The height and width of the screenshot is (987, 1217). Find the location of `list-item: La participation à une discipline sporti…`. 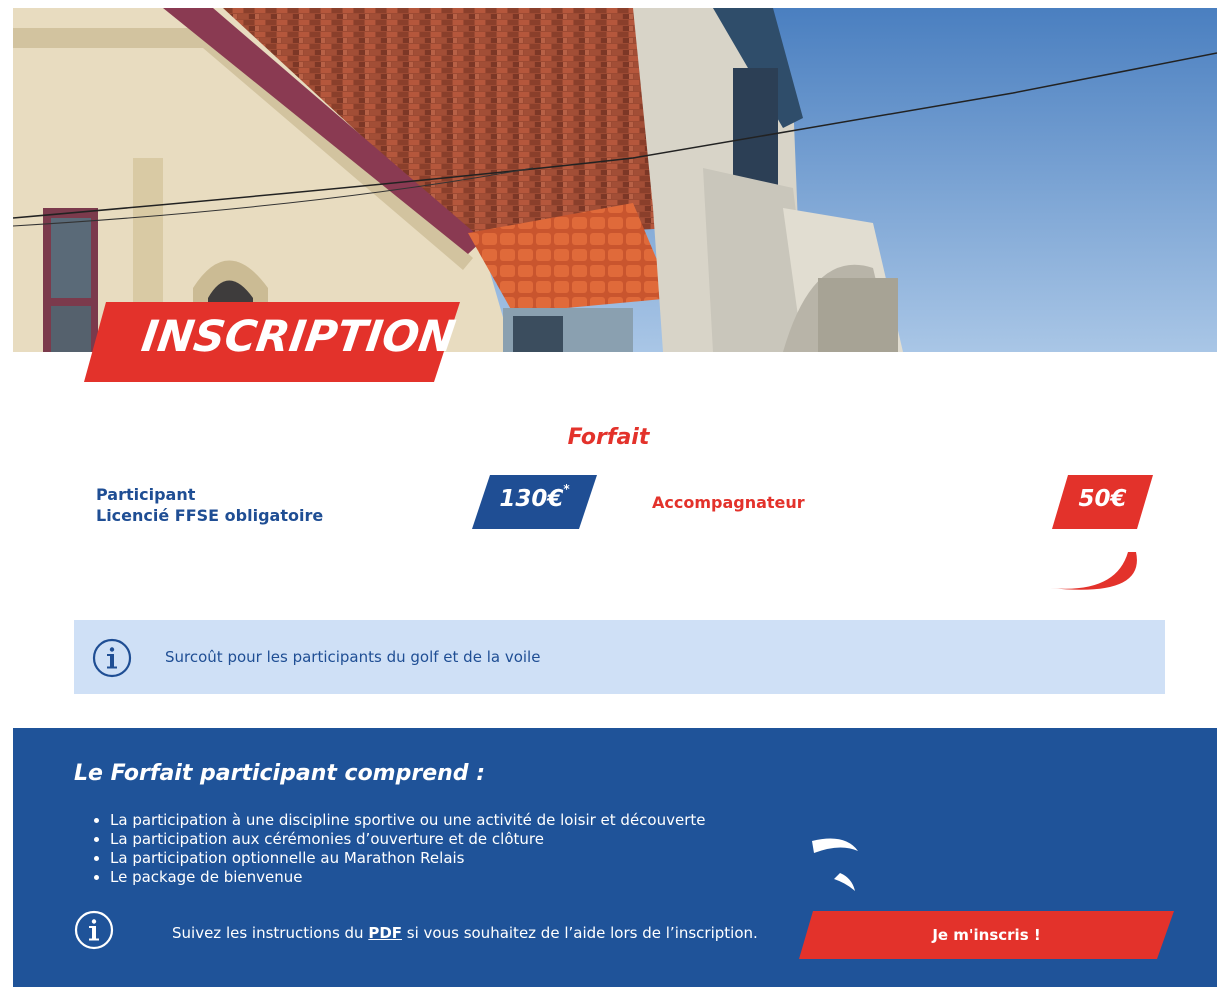

list-item: La participation à une discipline sporti… is located at coordinates (408, 820).